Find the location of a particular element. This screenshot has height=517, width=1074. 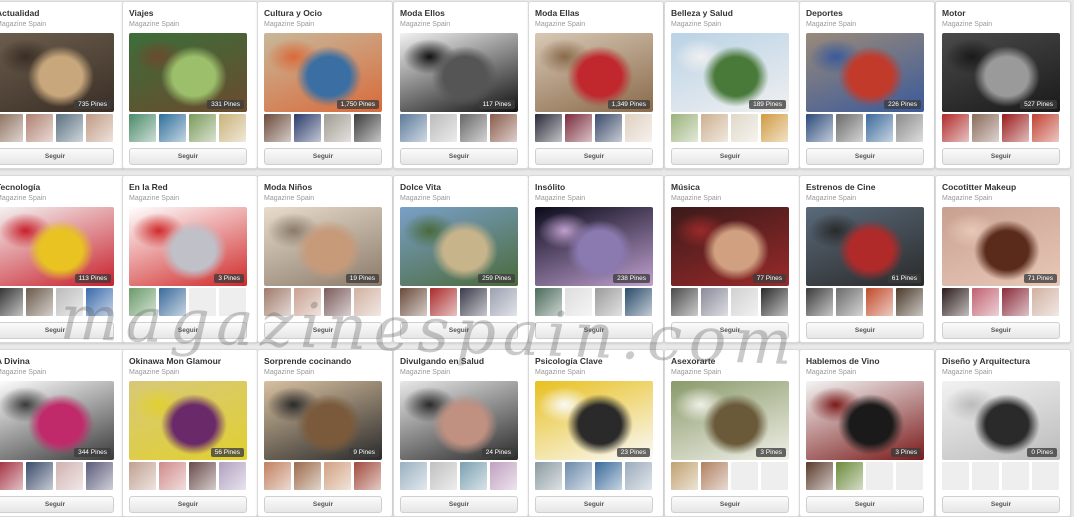

board-cover-image: 56 Pines is located at coordinates (188, 420).